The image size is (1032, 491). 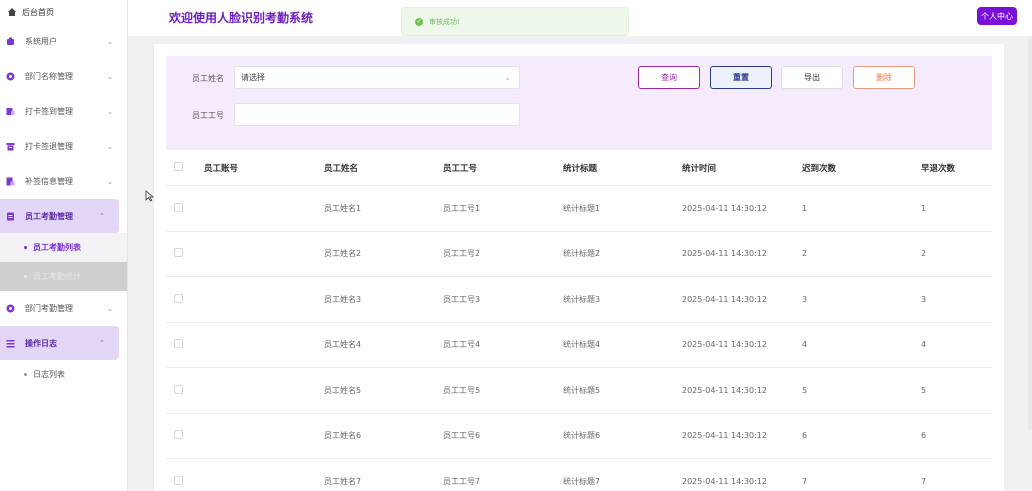 I want to click on sidebar-item-dept-attendance: 部门考勤管理 ⌄, so click(x=63, y=308).